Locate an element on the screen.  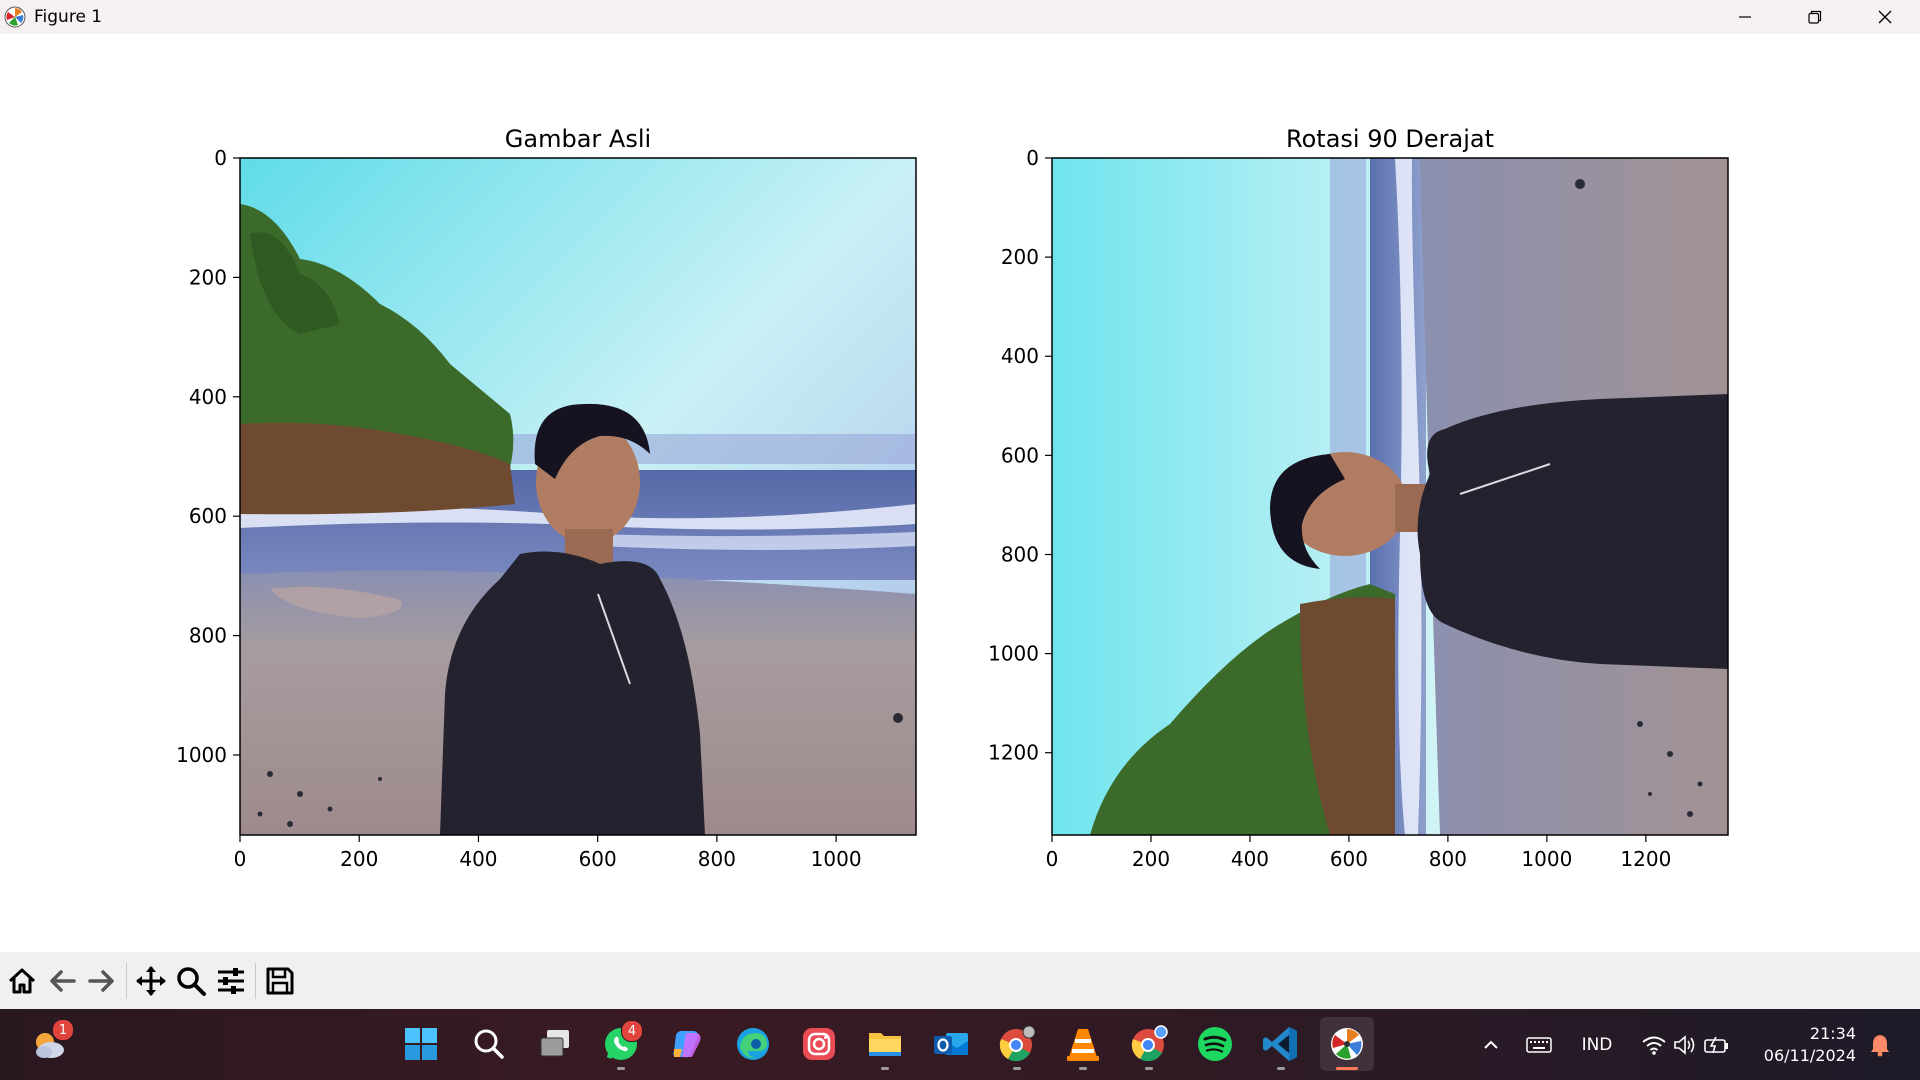
whatsapp-badge: 4 is located at coordinates (632, 1031).